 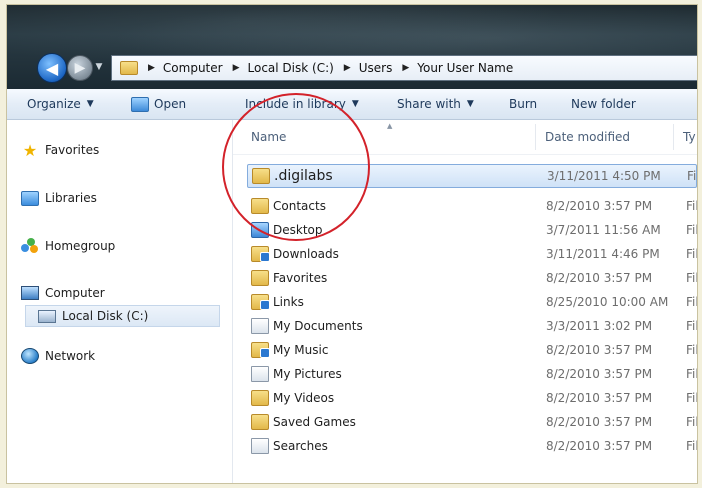 What do you see at coordinates (260, 422) in the screenshot?
I see `saved-games-folder-icon` at bounding box center [260, 422].